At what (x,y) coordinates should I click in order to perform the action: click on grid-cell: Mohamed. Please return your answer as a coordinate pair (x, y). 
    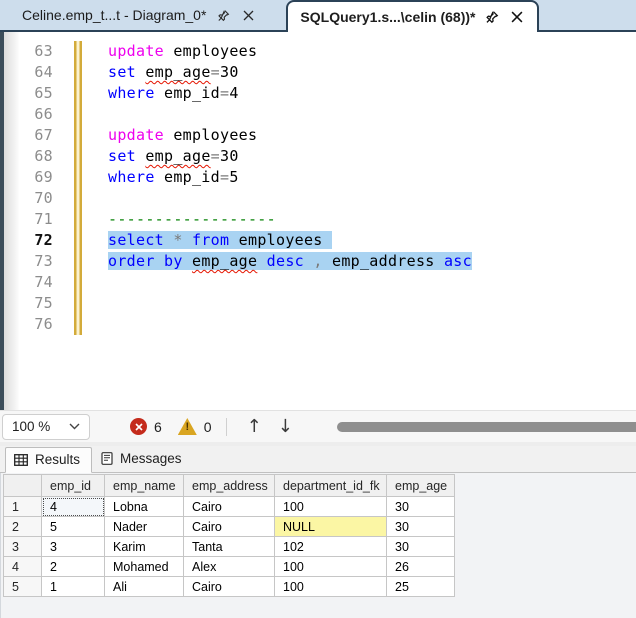
    Looking at the image, I should click on (144, 566).